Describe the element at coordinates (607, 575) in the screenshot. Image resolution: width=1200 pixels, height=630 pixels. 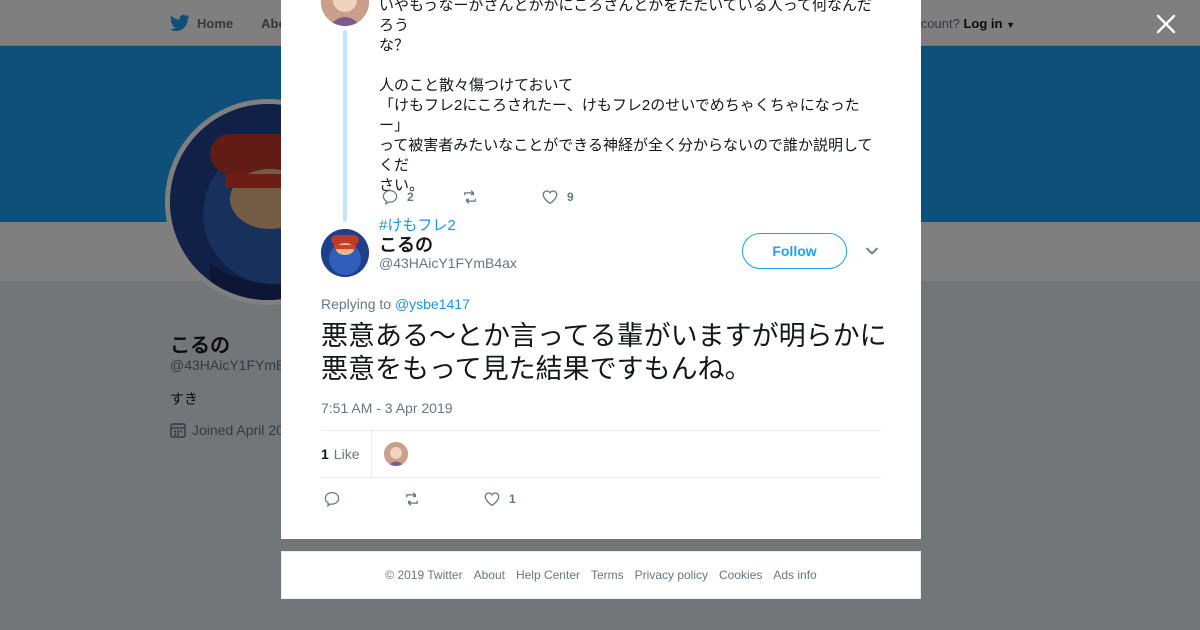
I see `footer-link-terms: Terms` at that location.